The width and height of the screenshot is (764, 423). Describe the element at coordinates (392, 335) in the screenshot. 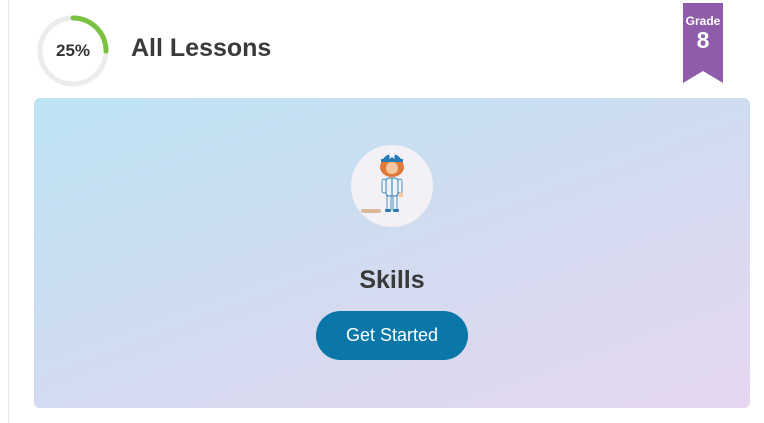

I see `get-started-button: Get Started` at that location.